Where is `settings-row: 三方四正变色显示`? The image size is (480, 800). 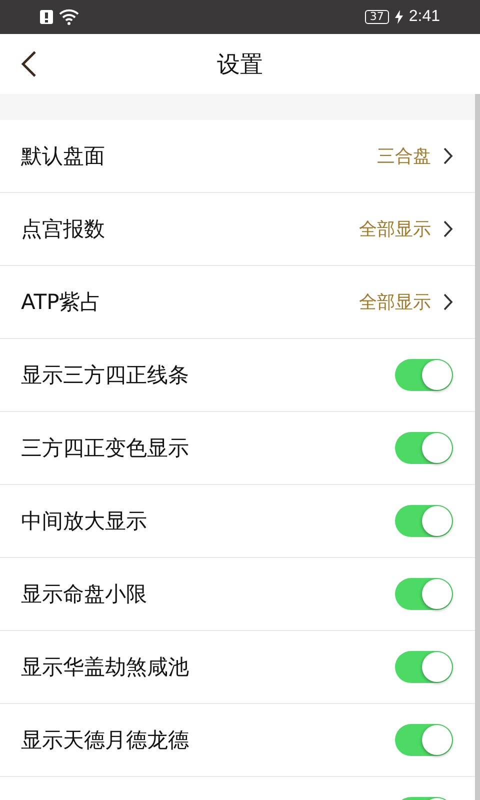 settings-row: 三方四正变色显示 is located at coordinates (237, 448).